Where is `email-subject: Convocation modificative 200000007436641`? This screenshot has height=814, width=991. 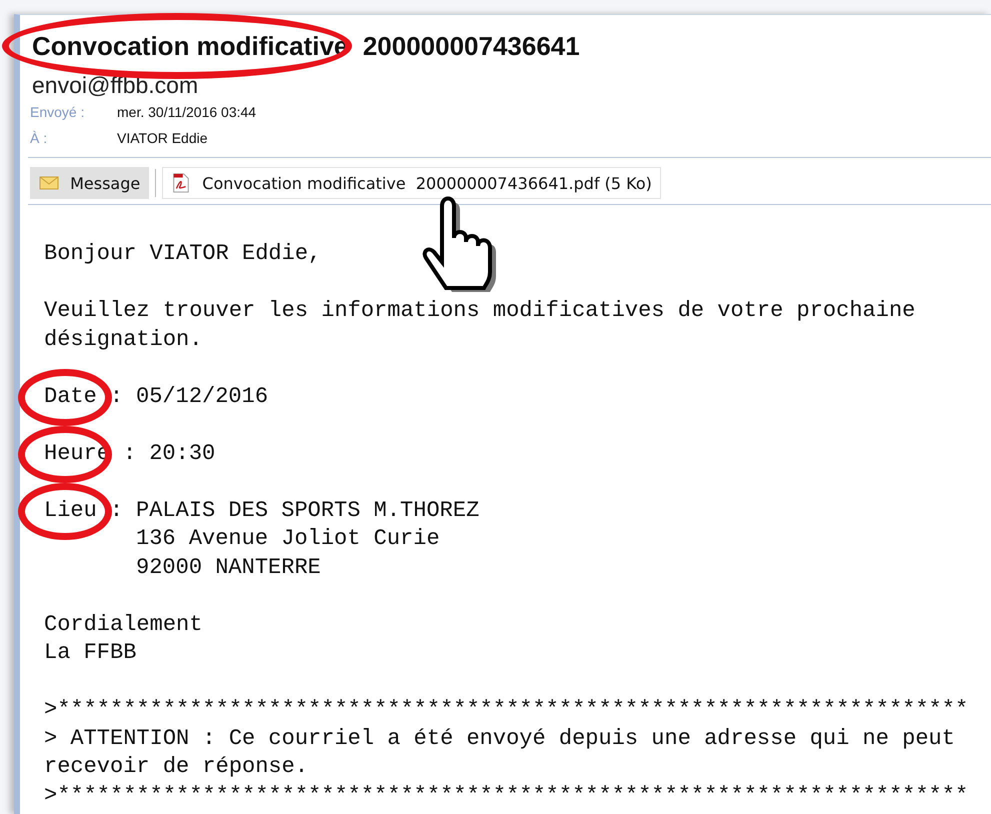 email-subject: Convocation modificative 200000007436641 is located at coordinates (306, 46).